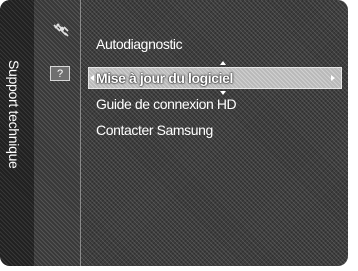 The image size is (358, 271). What do you see at coordinates (223, 63) in the screenshot?
I see `chevron-up-icon` at bounding box center [223, 63].